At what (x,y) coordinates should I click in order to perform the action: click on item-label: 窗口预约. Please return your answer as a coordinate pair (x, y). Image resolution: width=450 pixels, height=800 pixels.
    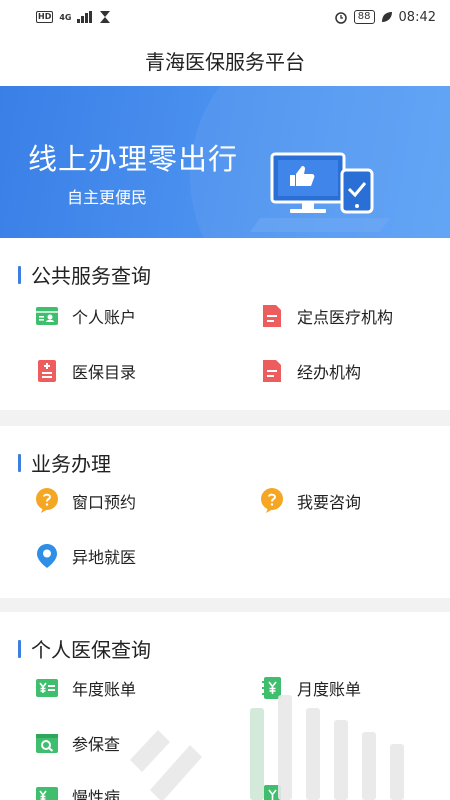
    Looking at the image, I should click on (104, 502).